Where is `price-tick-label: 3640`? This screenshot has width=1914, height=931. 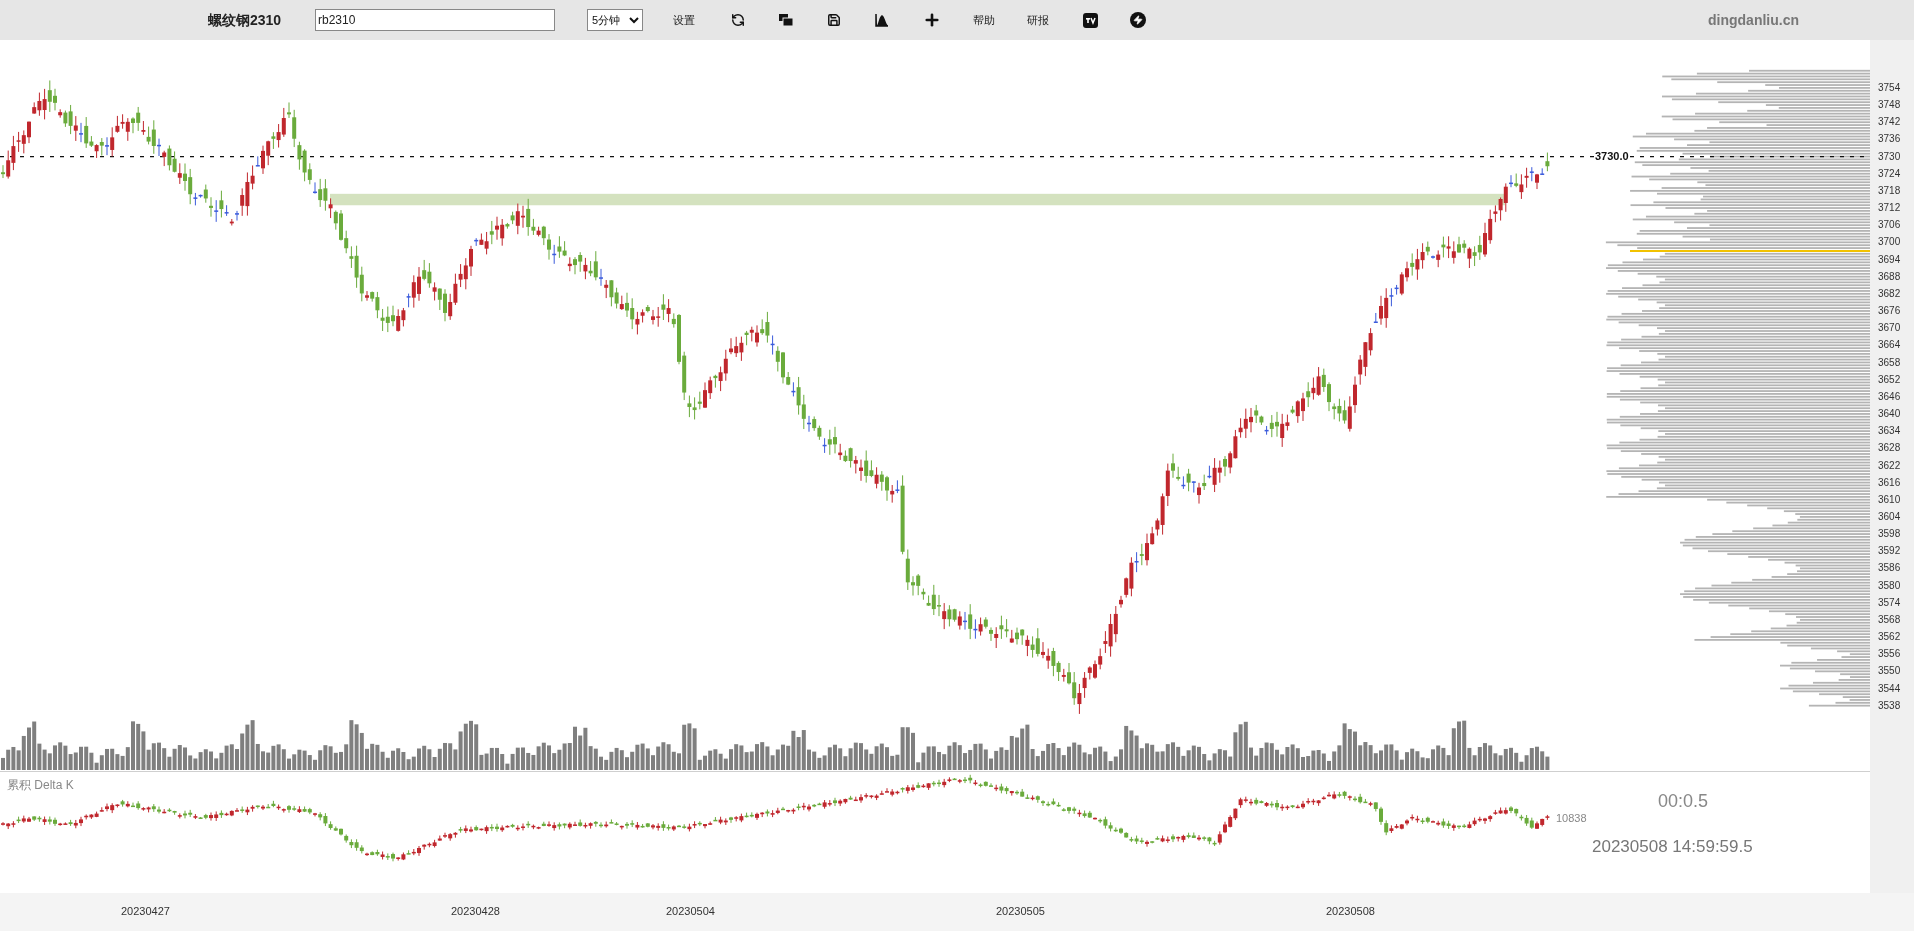 price-tick-label: 3640 is located at coordinates (1889, 414).